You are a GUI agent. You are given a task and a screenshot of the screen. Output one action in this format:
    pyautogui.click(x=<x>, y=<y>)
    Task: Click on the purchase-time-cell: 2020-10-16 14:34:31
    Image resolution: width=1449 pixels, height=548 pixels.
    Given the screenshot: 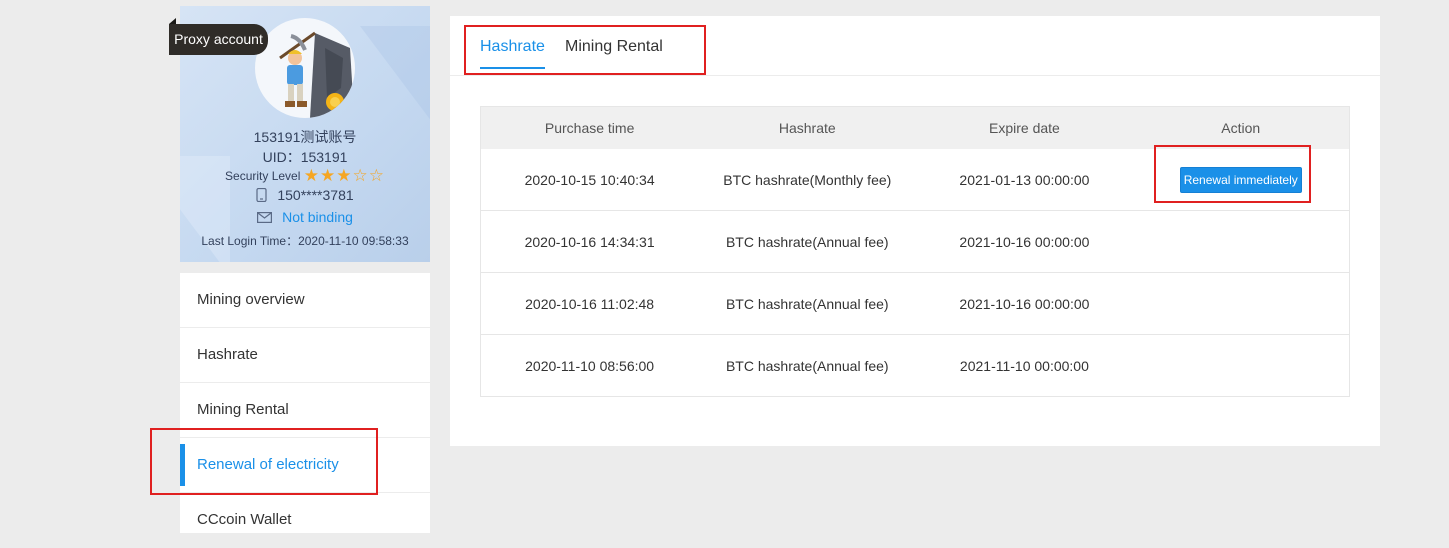 What is the action you would take?
    pyautogui.click(x=589, y=241)
    